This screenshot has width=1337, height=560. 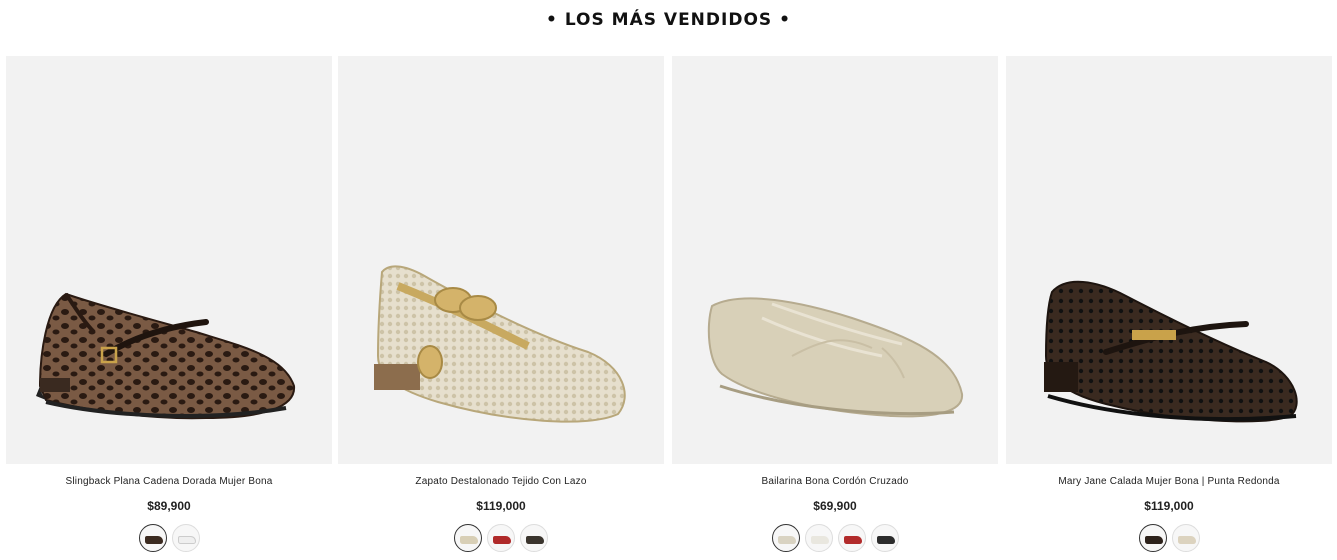 What do you see at coordinates (169, 481) in the screenshot?
I see `product-name: Slingback Plana Cadena Dorada Mujer Bona` at bounding box center [169, 481].